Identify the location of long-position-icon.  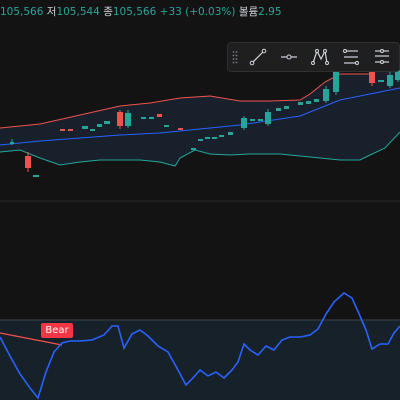
(381, 56).